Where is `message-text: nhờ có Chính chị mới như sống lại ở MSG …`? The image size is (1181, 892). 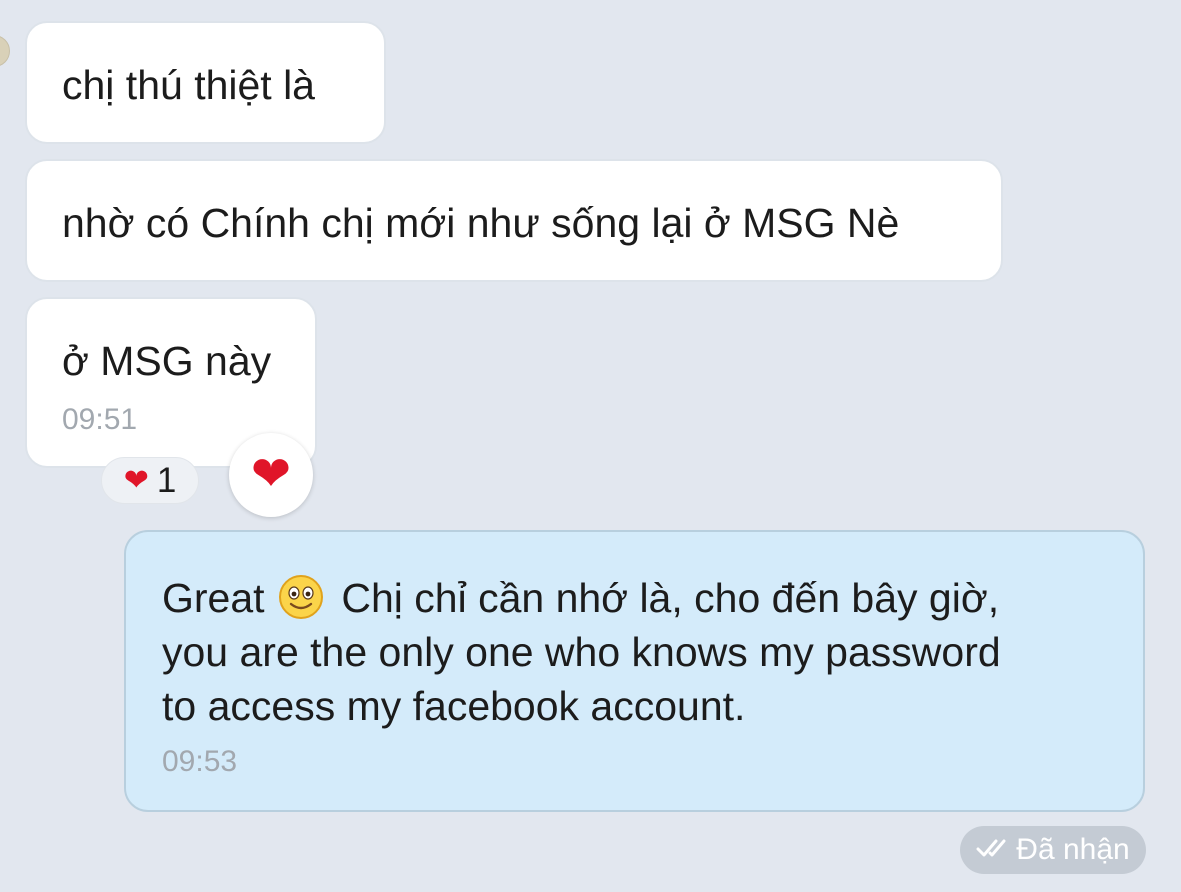 message-text: nhờ có Chính chị mới như sống lại ở MSG … is located at coordinates (481, 223).